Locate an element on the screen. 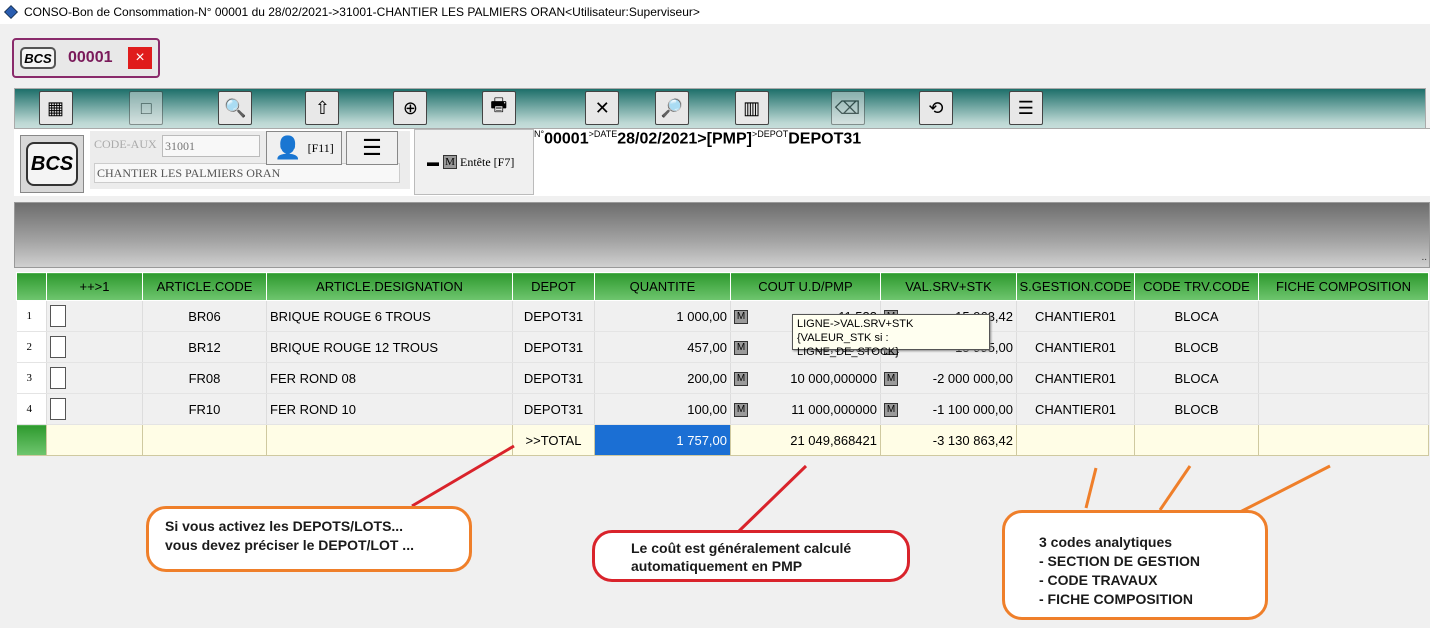  codes-callout-line-3: - CODE TRAVAUX is located at coordinates (1098, 580).